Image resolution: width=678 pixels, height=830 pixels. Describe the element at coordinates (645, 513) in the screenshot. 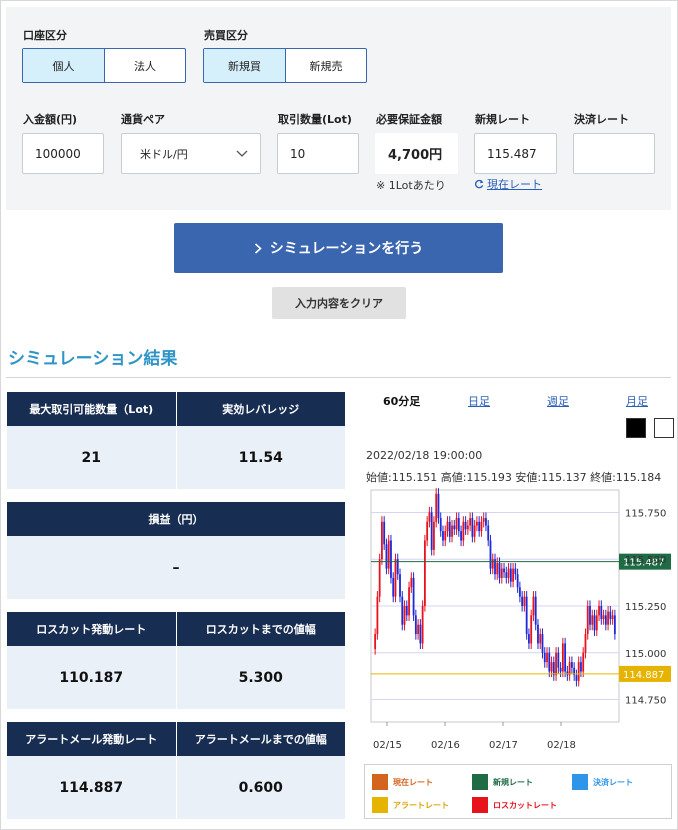

I see `y-tick-label: 115.750` at that location.